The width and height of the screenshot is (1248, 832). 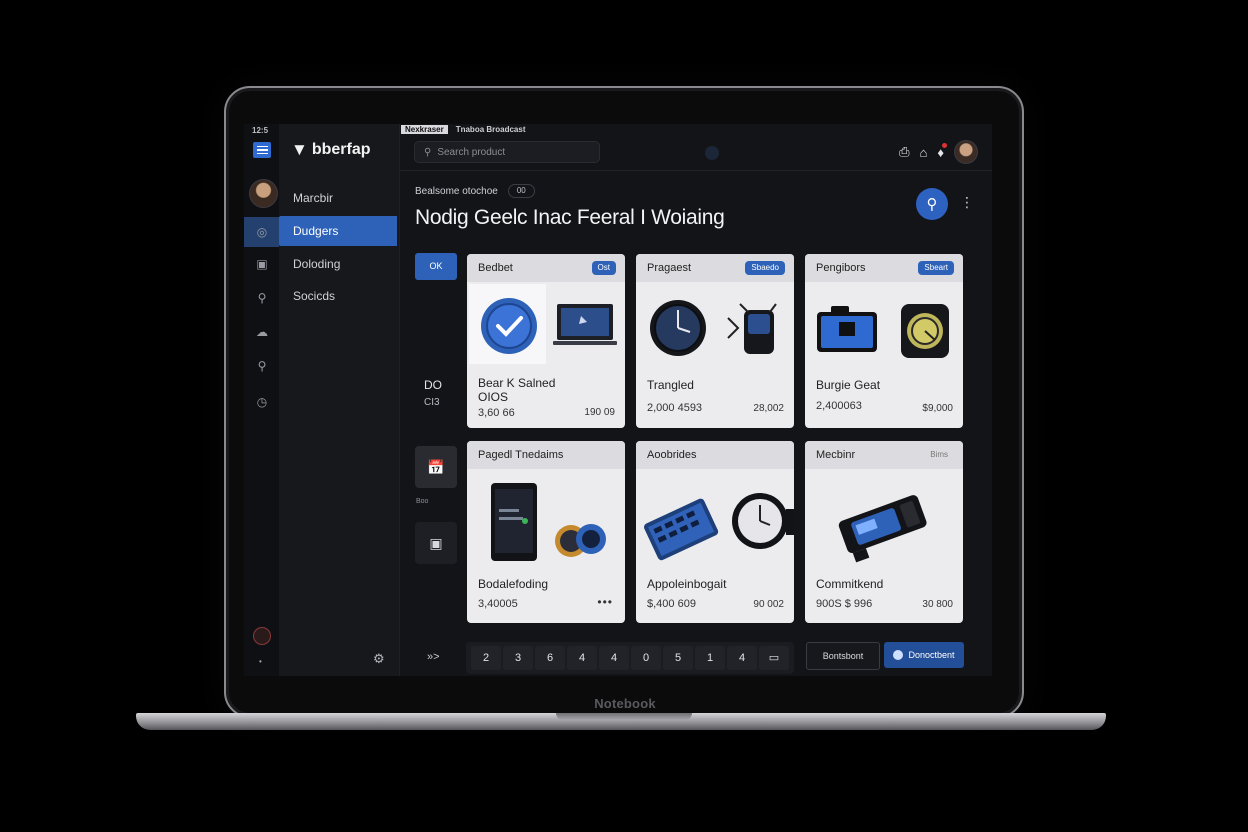 I want to click on page-button: 1, so click(x=710, y=658).